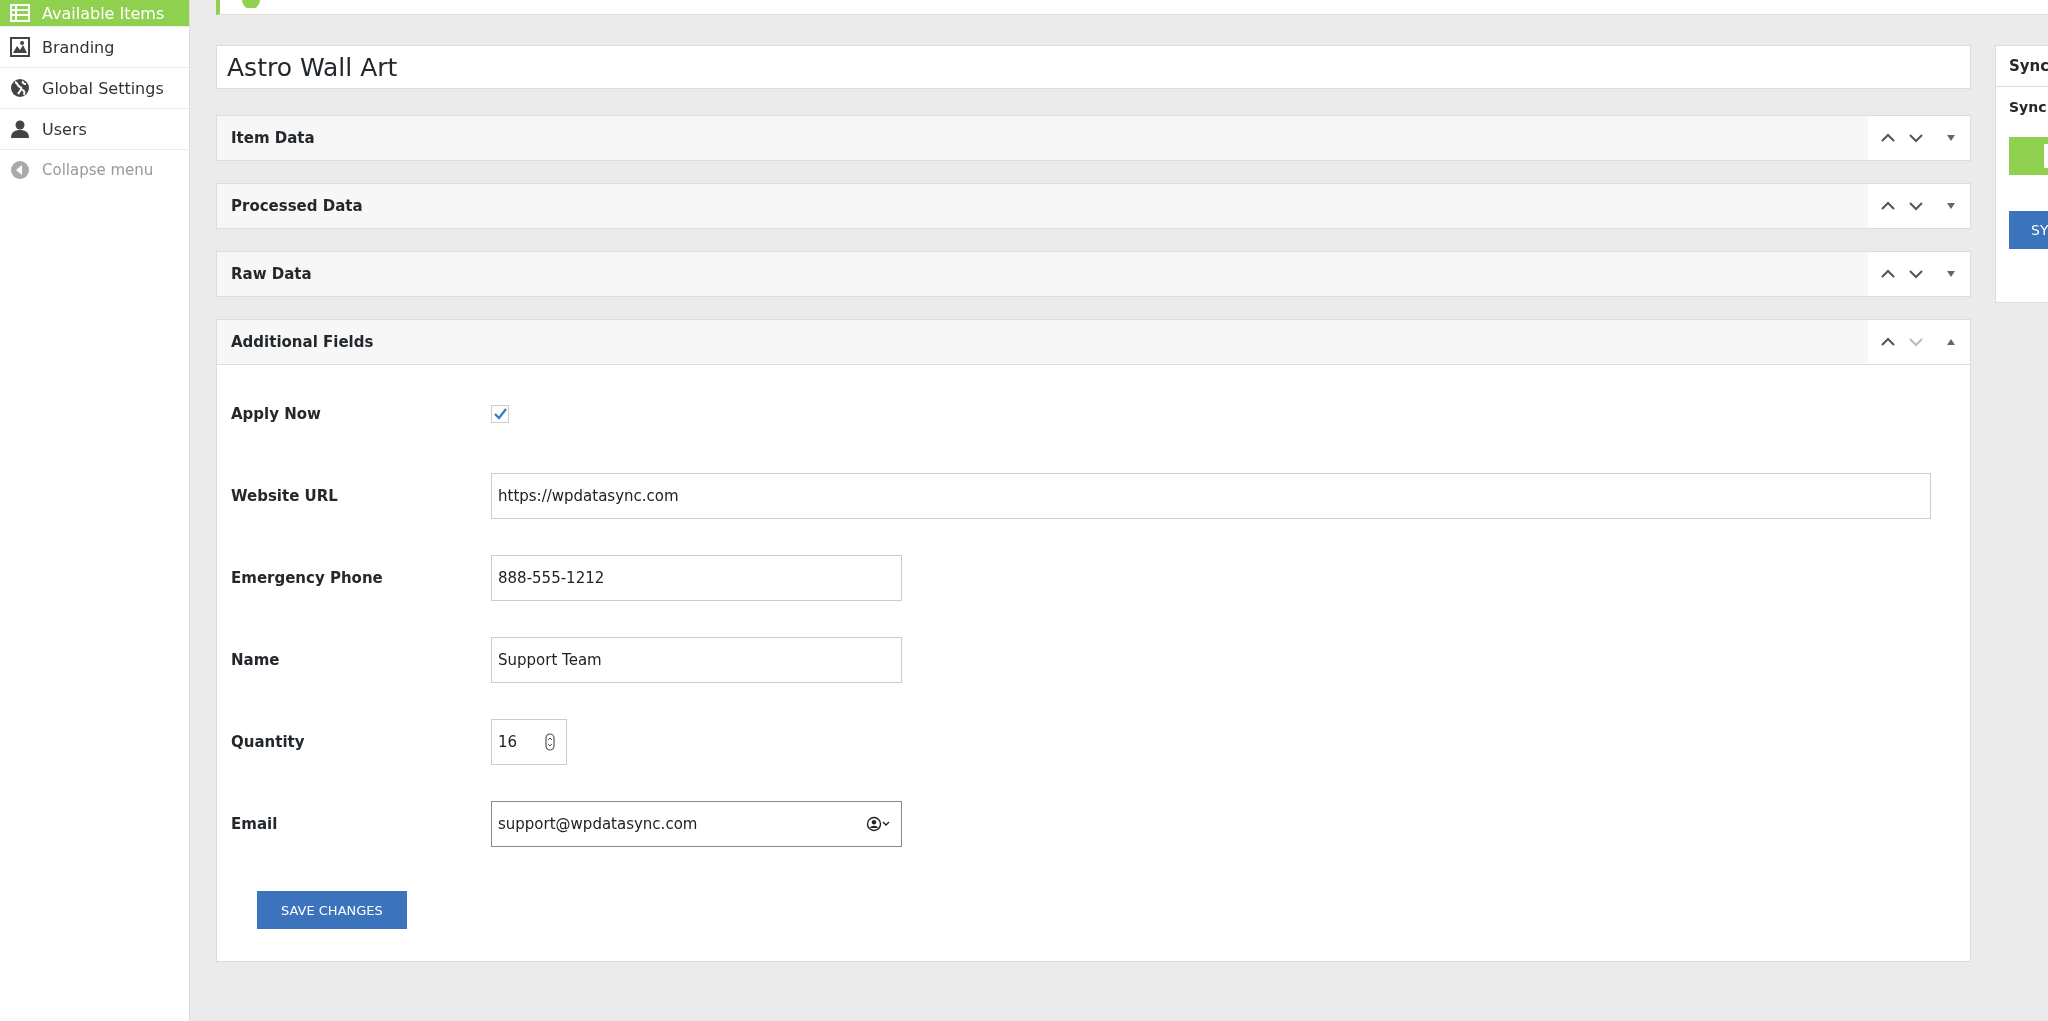 This screenshot has width=2048, height=1021. I want to click on input-field: https://wpdatasync.com, so click(1211, 496).